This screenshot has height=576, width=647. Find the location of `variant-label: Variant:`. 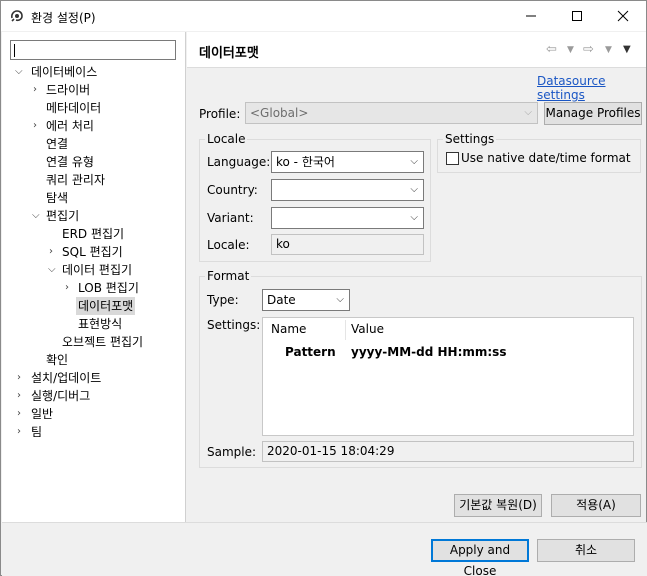

variant-label: Variant: is located at coordinates (230, 218).